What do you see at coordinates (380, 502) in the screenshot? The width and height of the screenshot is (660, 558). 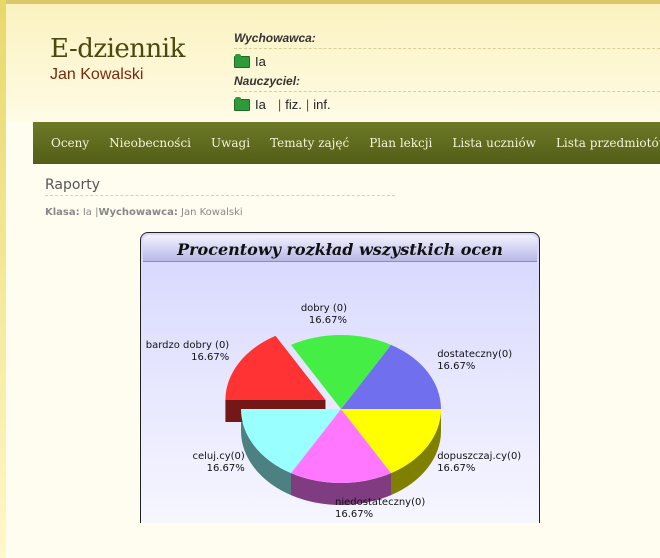 I see `pie-label: niedostateczny(0)` at bounding box center [380, 502].